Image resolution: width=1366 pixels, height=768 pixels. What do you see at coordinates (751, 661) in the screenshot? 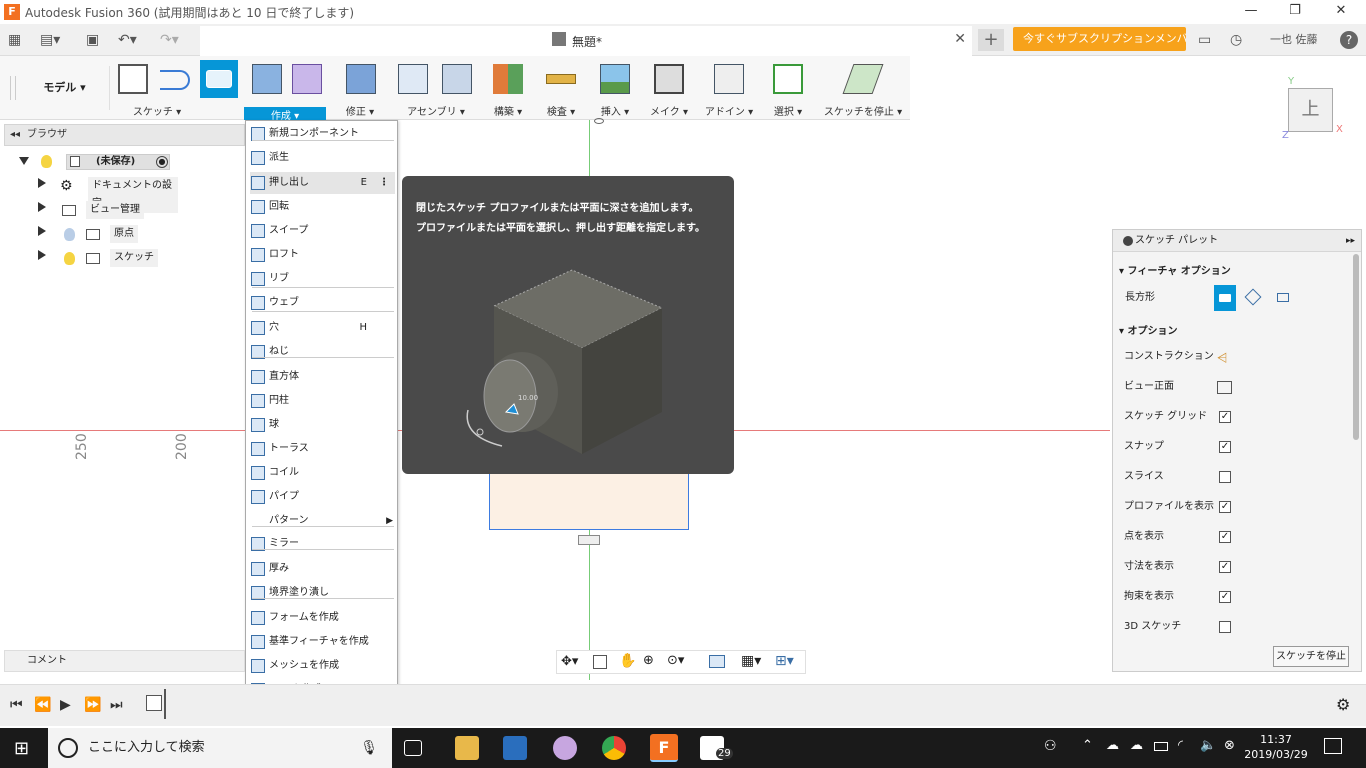
I see `grid-settings-icon: ▦▾` at bounding box center [751, 661].